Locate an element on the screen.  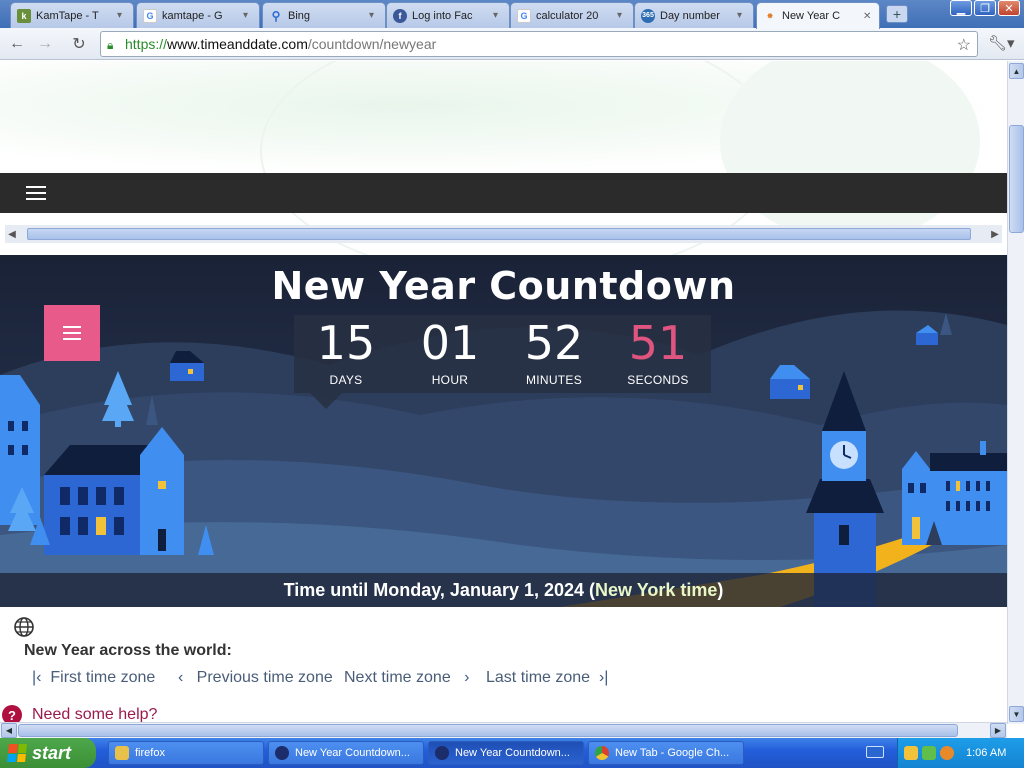
tab-bing: ⚲ Bing ▾ is located at coordinates (324, 15).